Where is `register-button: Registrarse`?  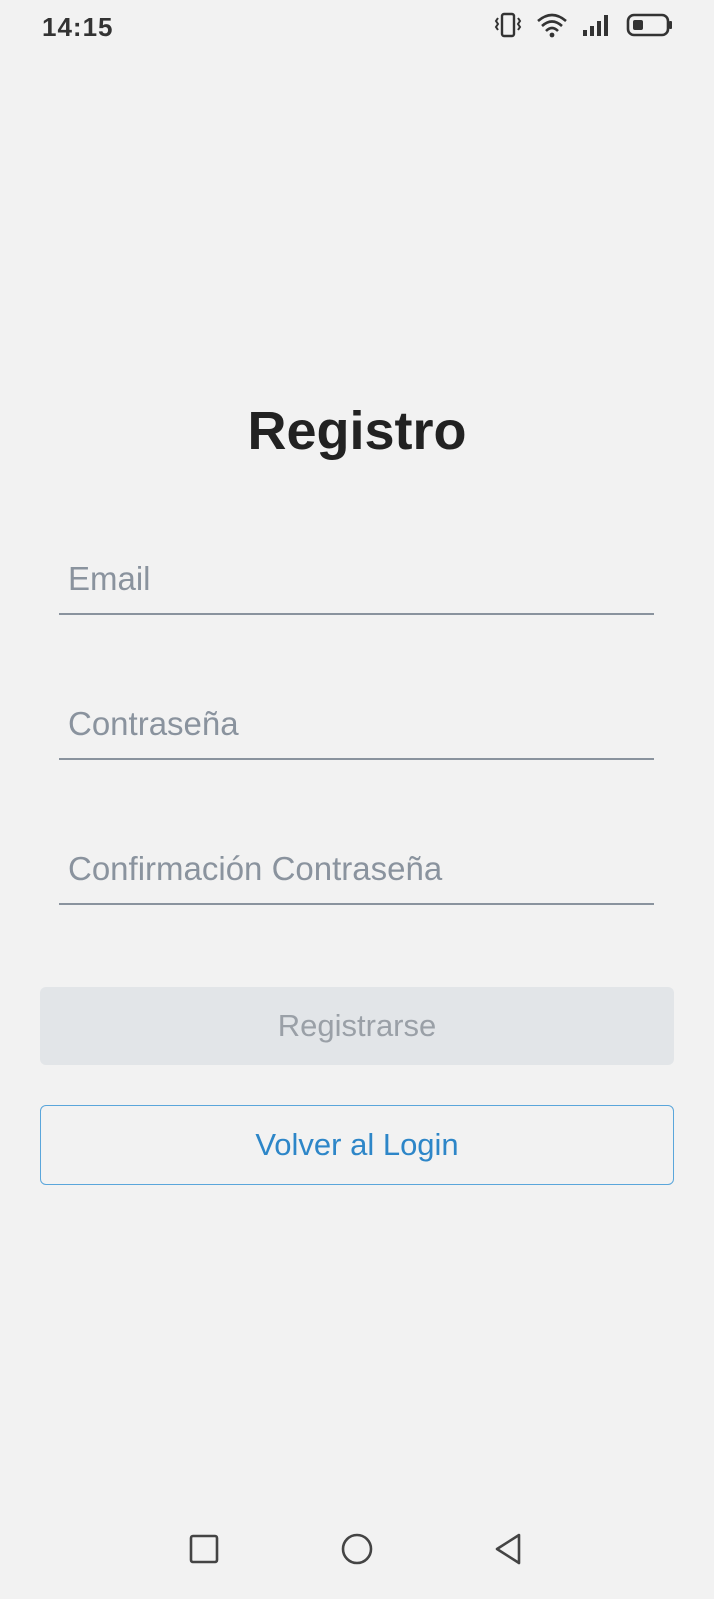
register-button: Registrarse is located at coordinates (357, 1026).